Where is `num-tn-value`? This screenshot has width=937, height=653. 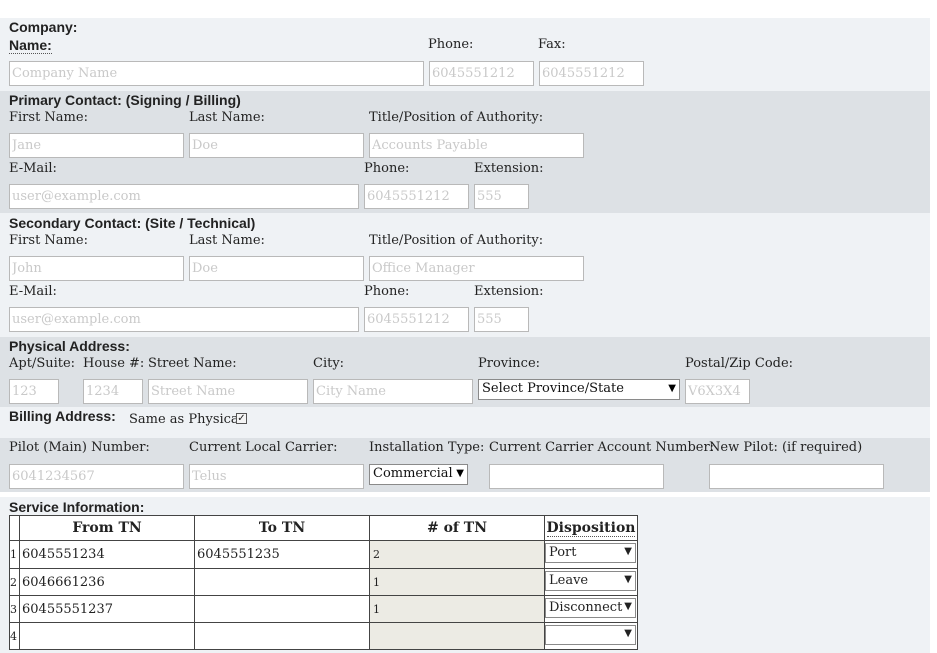
num-tn-value is located at coordinates (457, 636).